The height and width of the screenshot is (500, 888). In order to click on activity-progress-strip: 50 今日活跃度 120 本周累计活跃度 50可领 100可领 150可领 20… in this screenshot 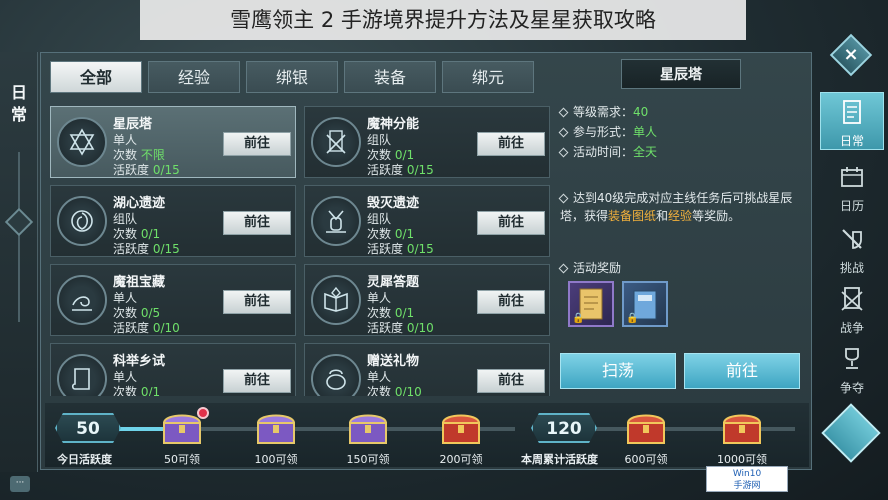, I will do `click(427, 435)`.